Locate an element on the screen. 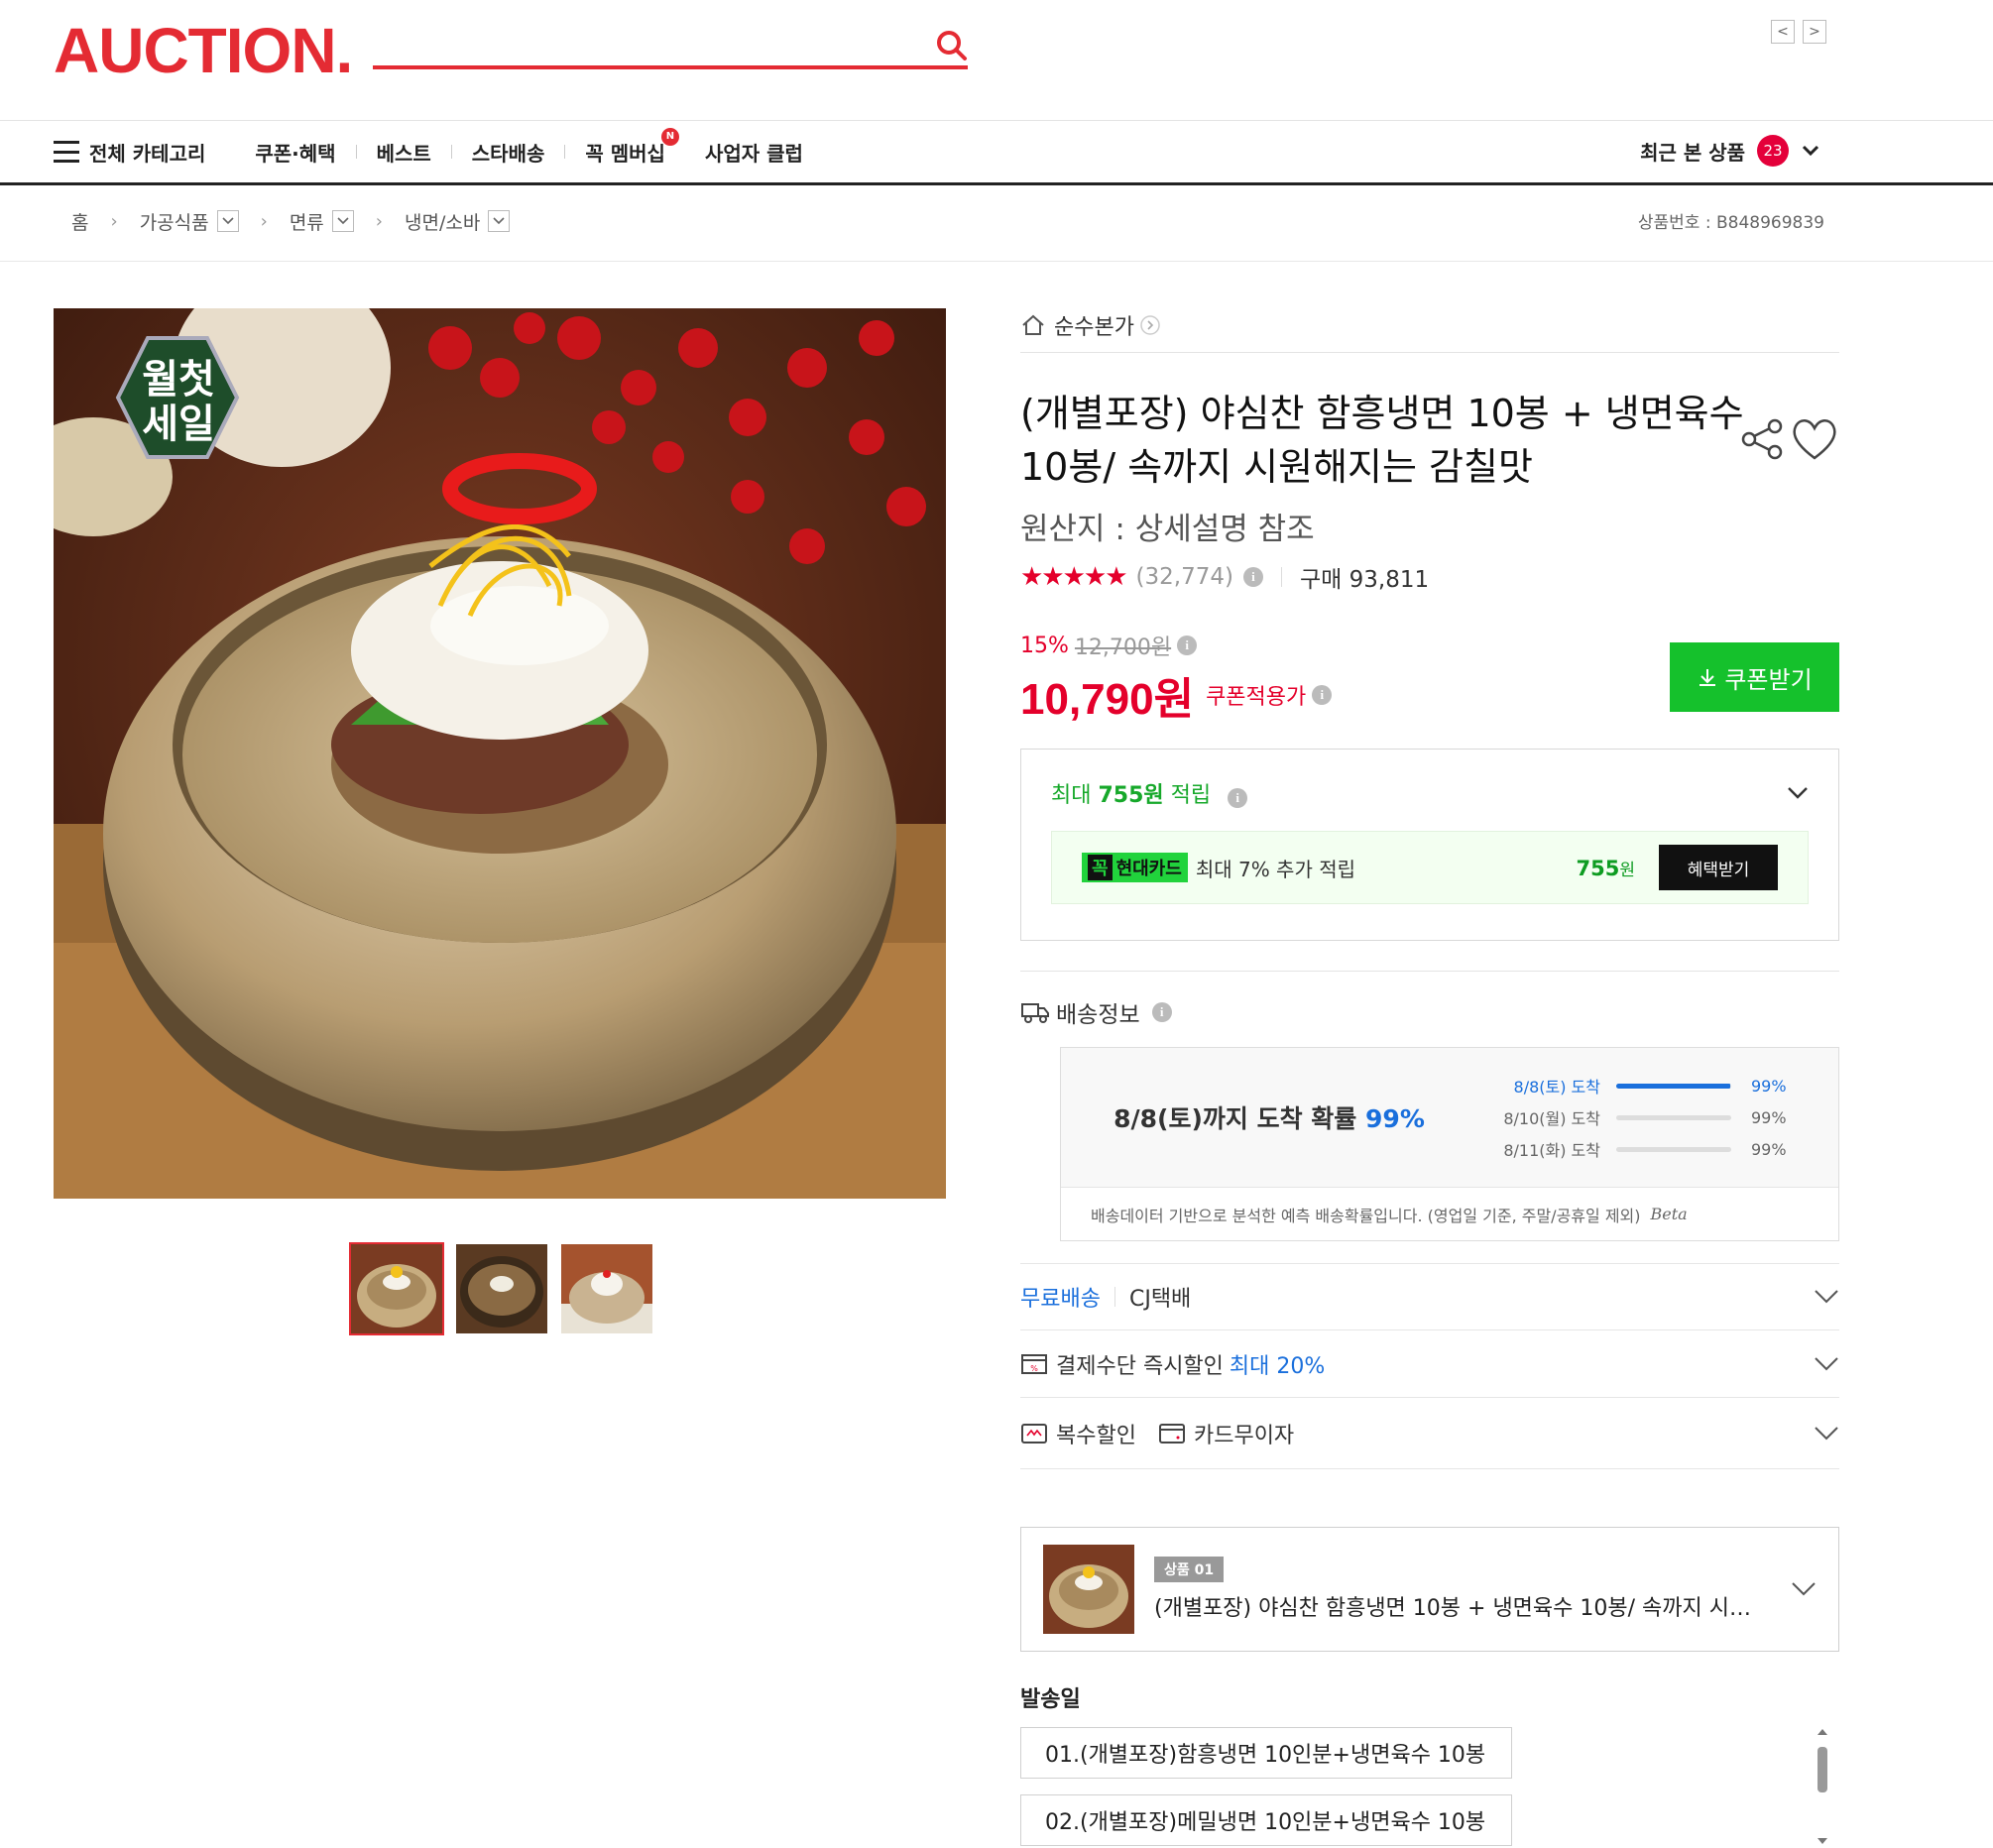 The width and height of the screenshot is (1993, 1848). download-icon is located at coordinates (1708, 677).